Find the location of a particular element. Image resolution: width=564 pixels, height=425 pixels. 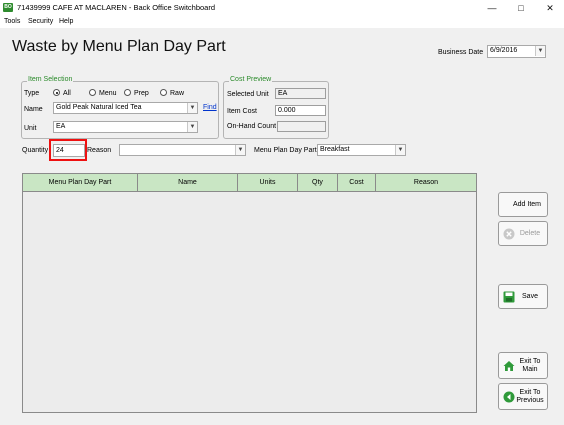

delete-label: Delete is located at coordinates (530, 233).